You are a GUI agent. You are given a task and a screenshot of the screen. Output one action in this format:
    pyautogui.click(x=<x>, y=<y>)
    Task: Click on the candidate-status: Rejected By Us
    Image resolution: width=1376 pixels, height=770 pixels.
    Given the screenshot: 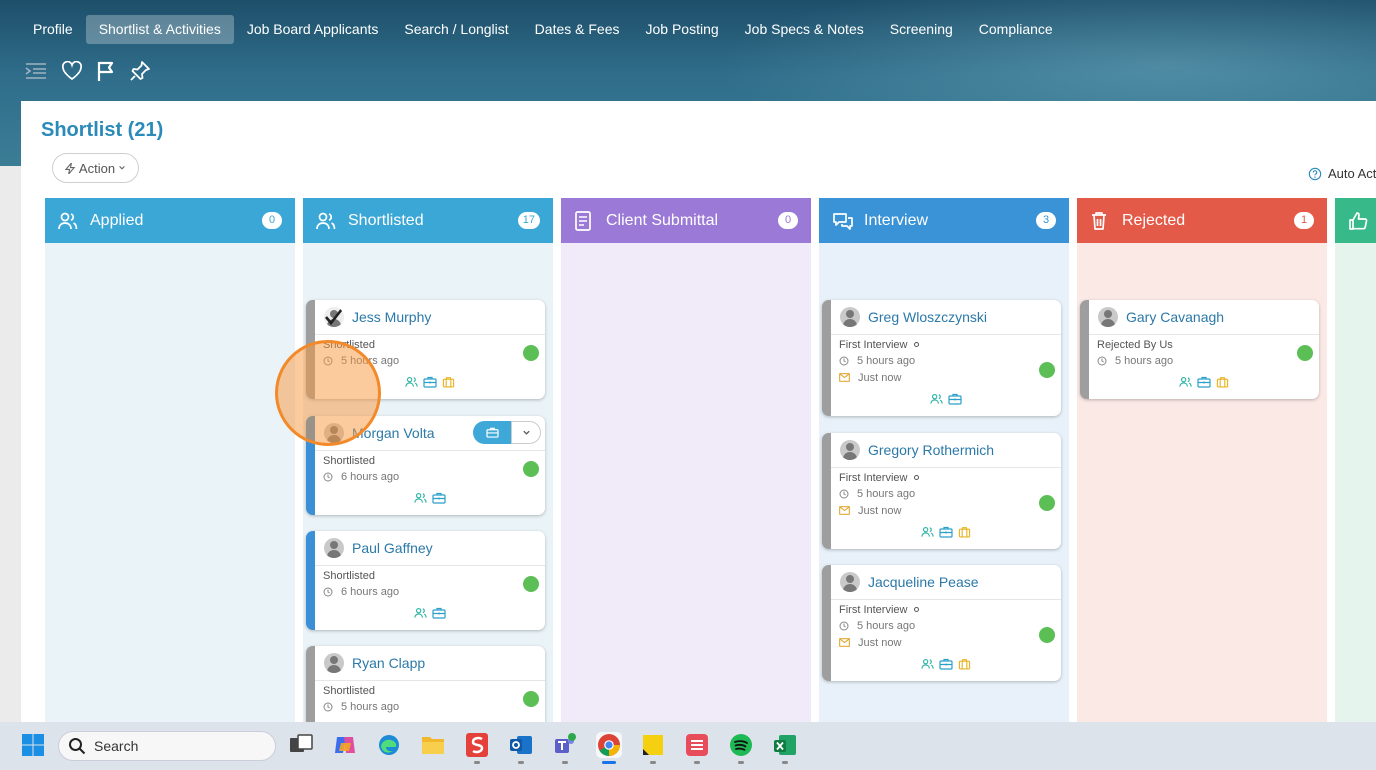 What is the action you would take?
    pyautogui.click(x=1135, y=344)
    